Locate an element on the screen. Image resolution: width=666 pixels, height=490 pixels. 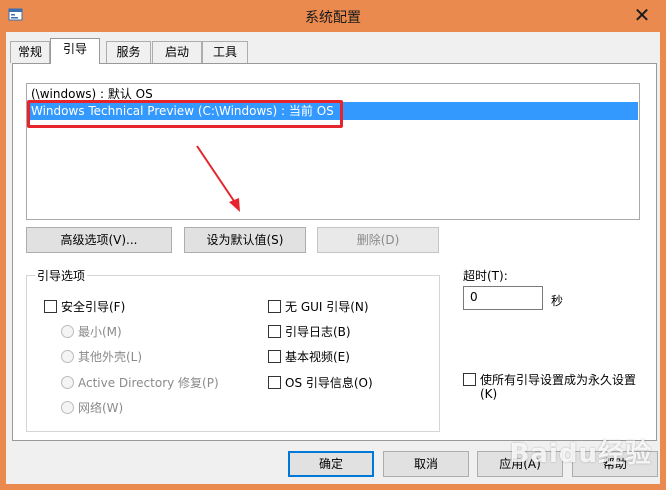
minimal-radio: 最小(M) is located at coordinates (91, 331).